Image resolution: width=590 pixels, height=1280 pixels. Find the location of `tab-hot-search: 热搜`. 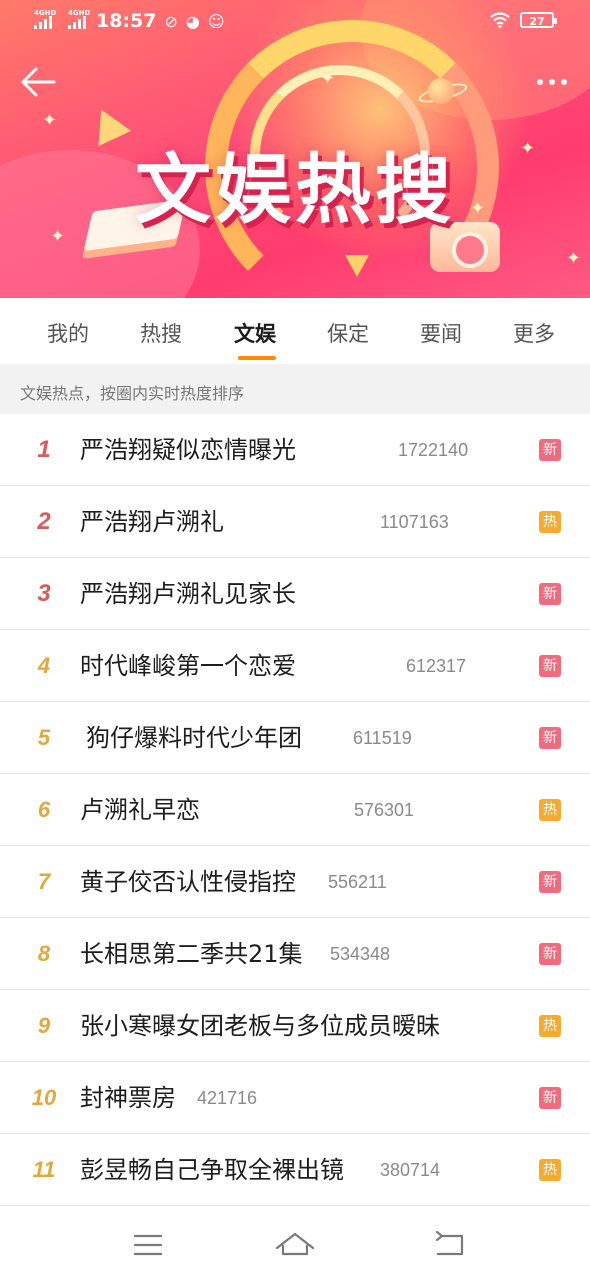

tab-hot-search: 热搜 is located at coordinates (161, 333).